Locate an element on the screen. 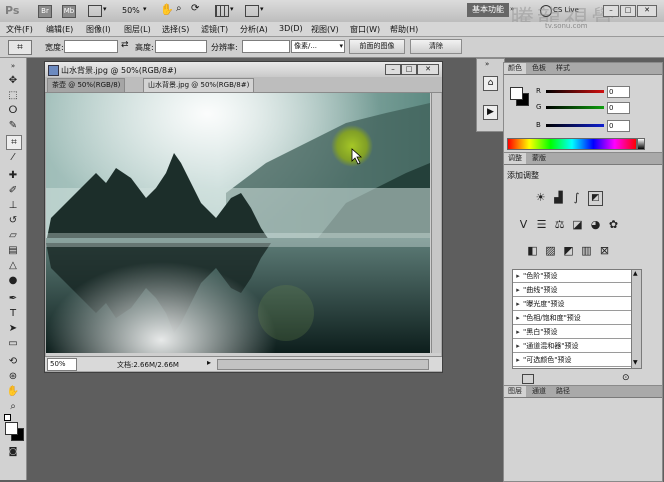 This screenshot has height=482, width=664. minibridge-icon: Mb is located at coordinates (69, 11).